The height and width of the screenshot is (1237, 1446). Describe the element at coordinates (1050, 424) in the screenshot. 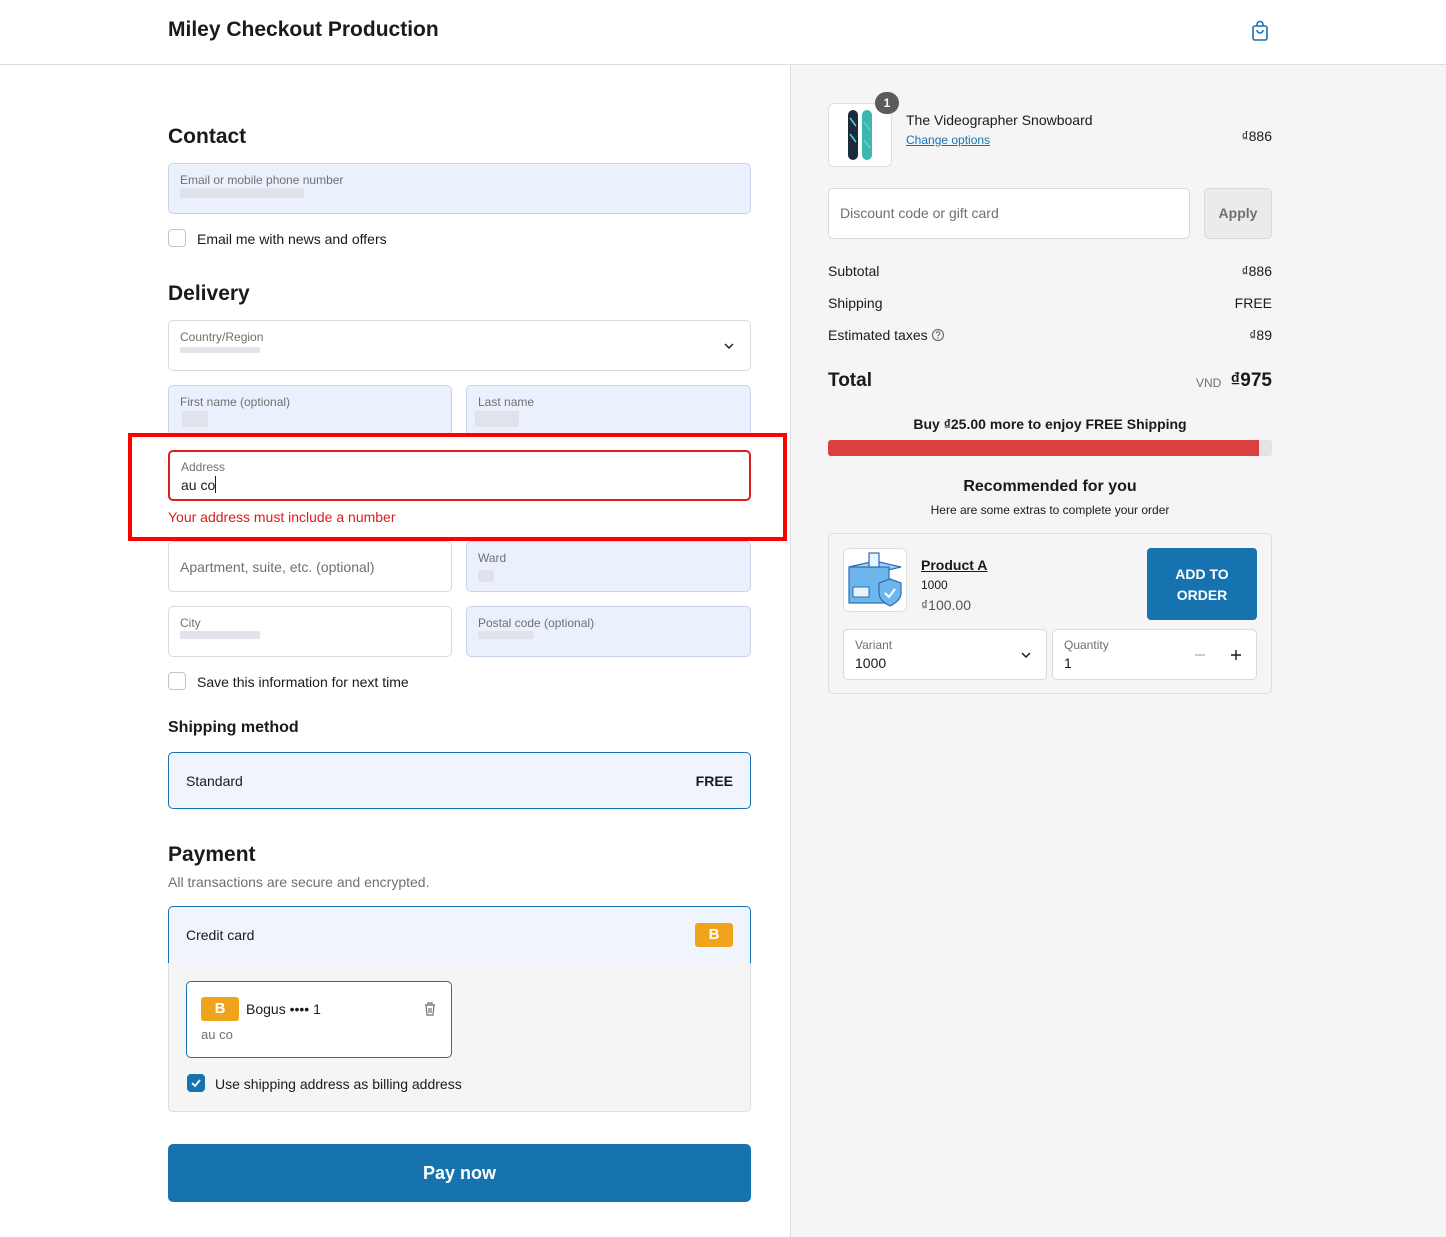

I see `free-shipping-message: Buy ₫25.00 more to enjoy FREE Shipping` at that location.